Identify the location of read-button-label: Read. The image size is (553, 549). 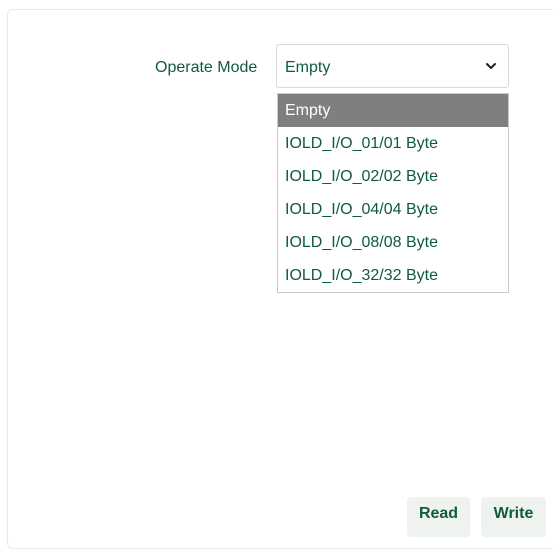
(438, 513).